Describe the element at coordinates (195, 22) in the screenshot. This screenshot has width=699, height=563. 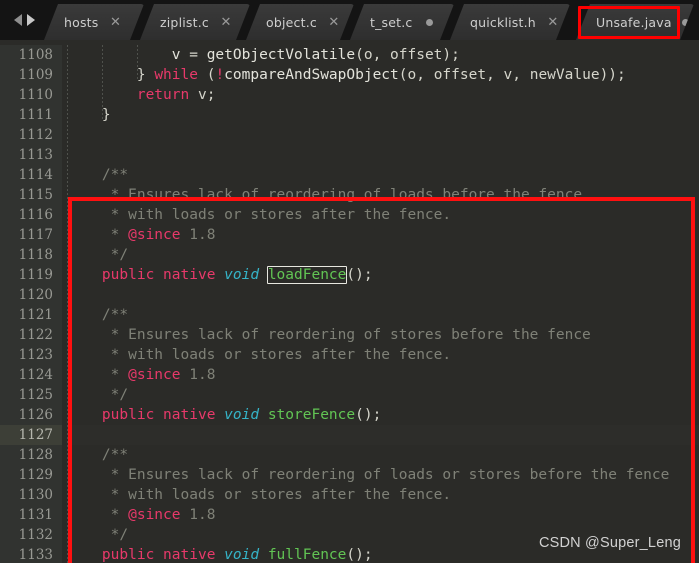
I see `editor-tab-ziplist-c: ziplist.c ✕` at that location.